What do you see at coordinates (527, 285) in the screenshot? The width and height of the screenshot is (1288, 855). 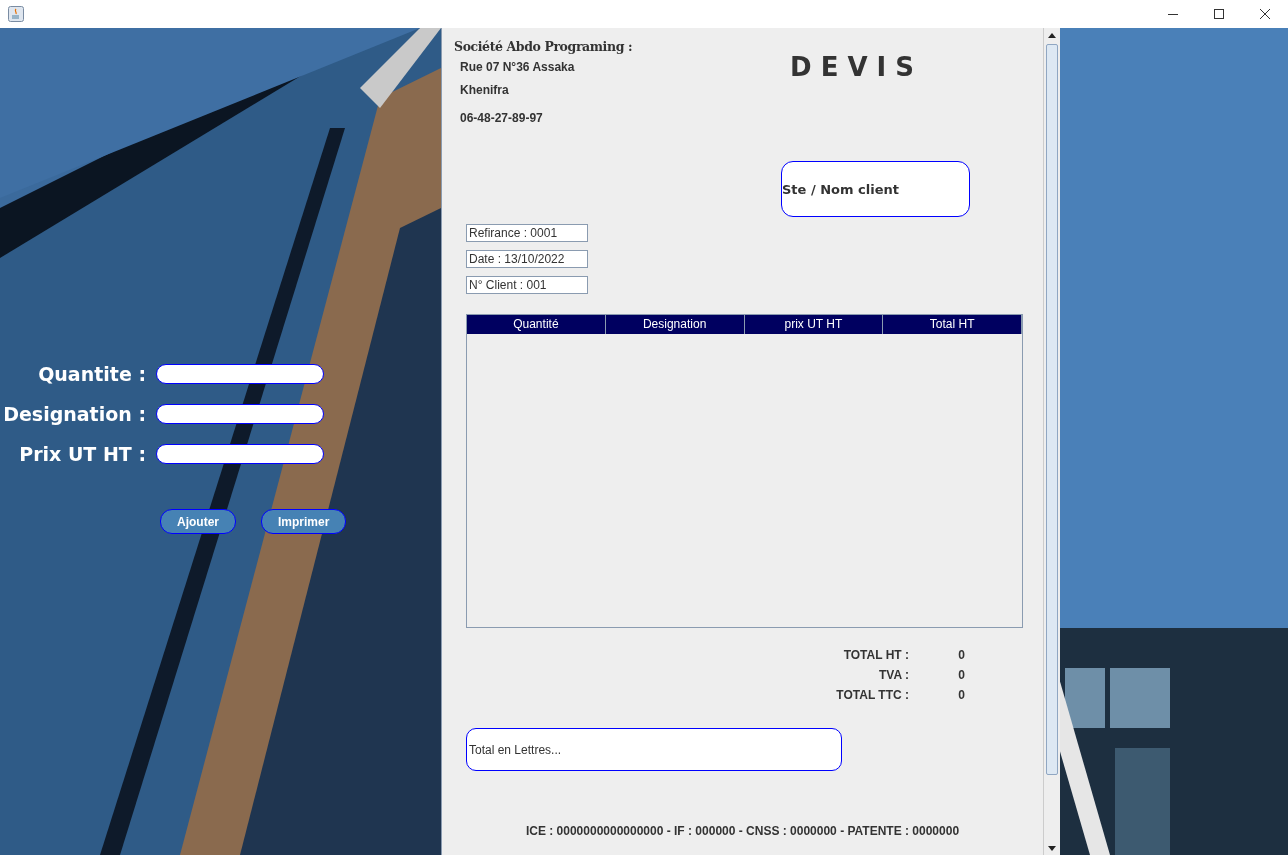 I see `info-field: N° Client : 001` at bounding box center [527, 285].